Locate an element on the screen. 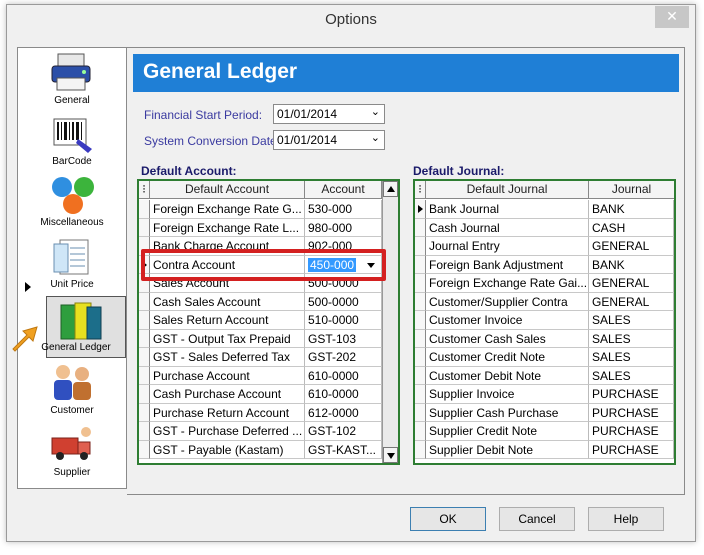  table-row: Foreign Exchange Rate Gai... GENERAL is located at coordinates (544, 283).